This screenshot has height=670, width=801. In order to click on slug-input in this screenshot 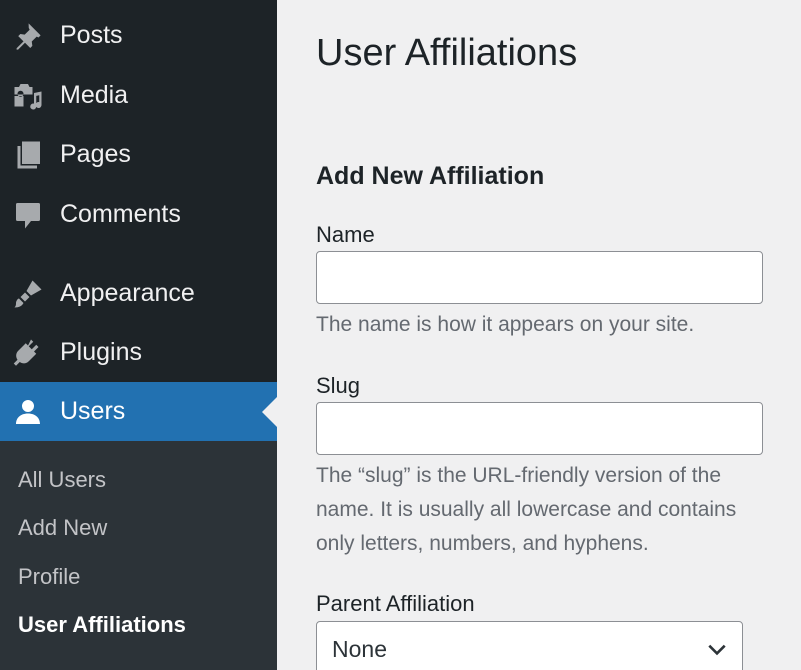, I will do `click(539, 428)`.